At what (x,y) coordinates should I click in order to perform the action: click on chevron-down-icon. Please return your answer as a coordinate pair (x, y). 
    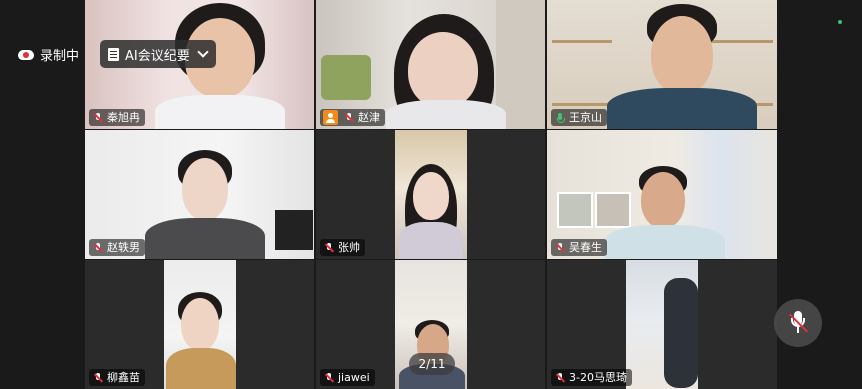
    Looking at the image, I should click on (203, 52).